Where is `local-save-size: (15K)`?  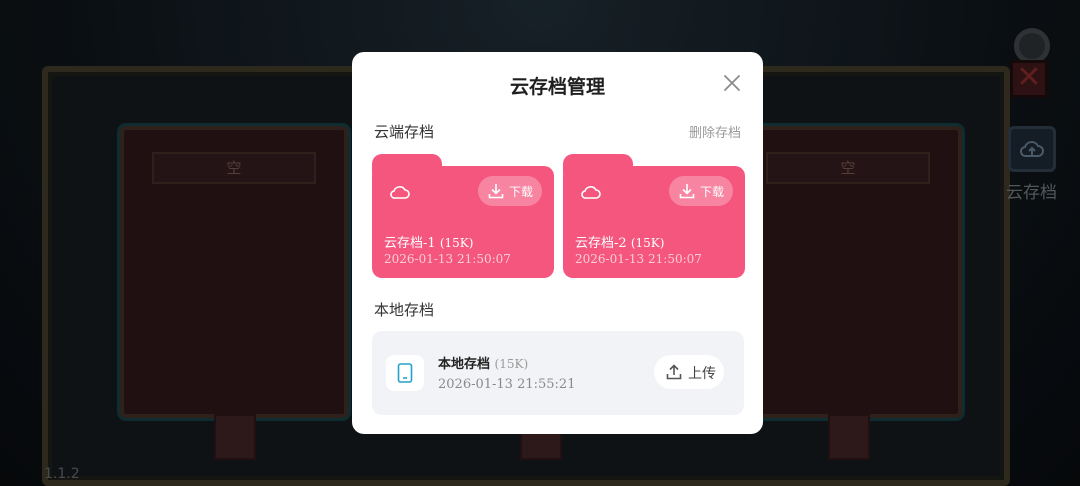
local-save-size: (15K) is located at coordinates (511, 364).